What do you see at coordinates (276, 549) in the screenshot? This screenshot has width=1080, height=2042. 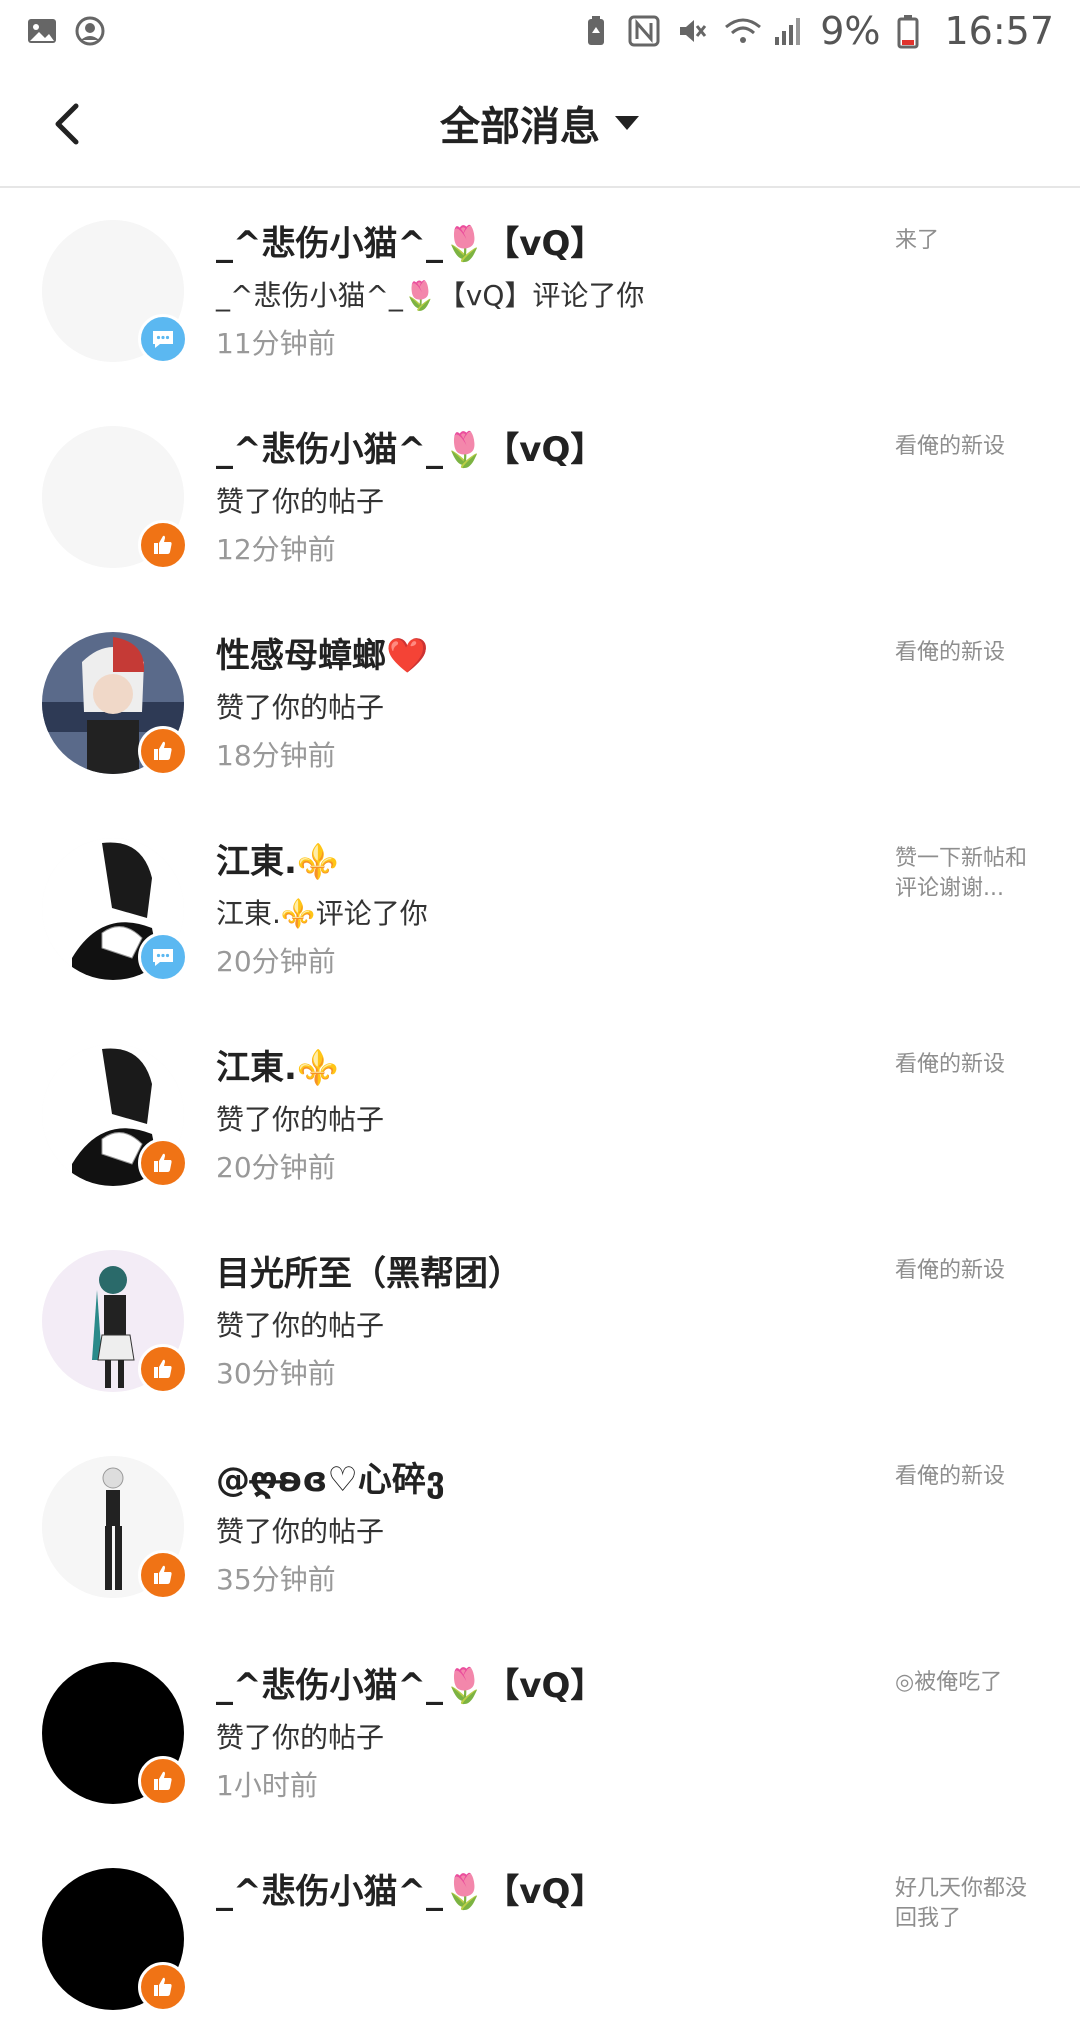 I see `timestamp: 12分钟前` at bounding box center [276, 549].